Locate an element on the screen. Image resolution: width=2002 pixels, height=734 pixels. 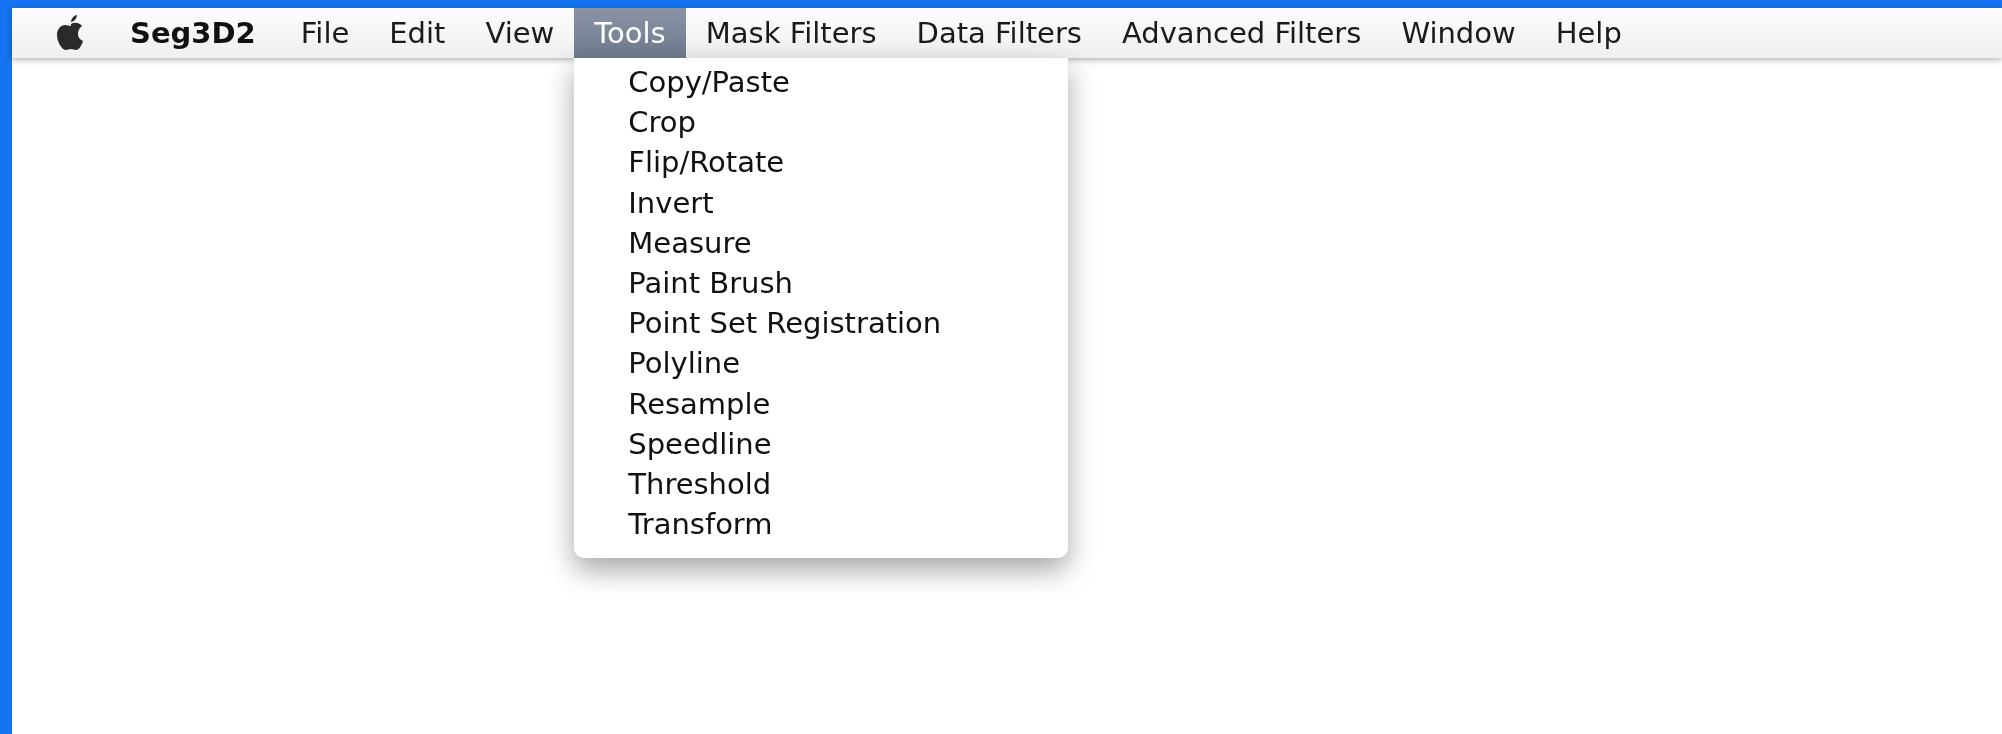
app-name: Seg3D2 is located at coordinates (193, 33).